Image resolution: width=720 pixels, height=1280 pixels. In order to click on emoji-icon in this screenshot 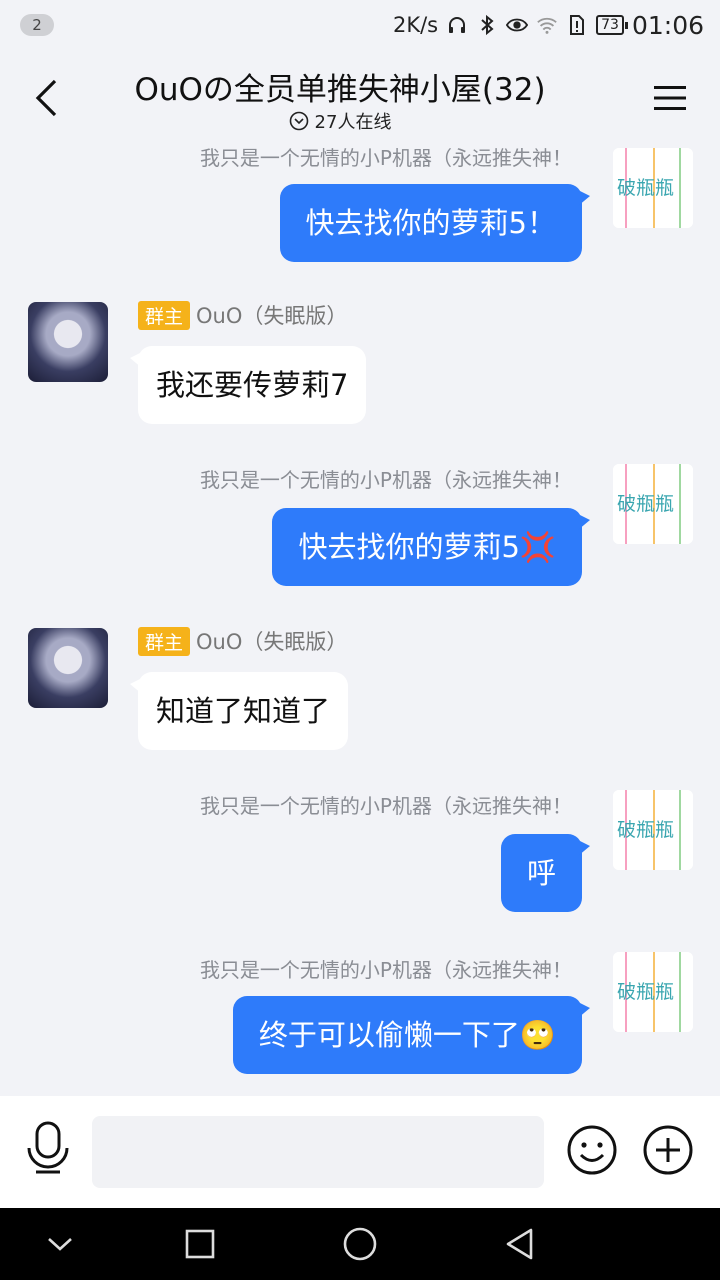, I will do `click(592, 1150)`.